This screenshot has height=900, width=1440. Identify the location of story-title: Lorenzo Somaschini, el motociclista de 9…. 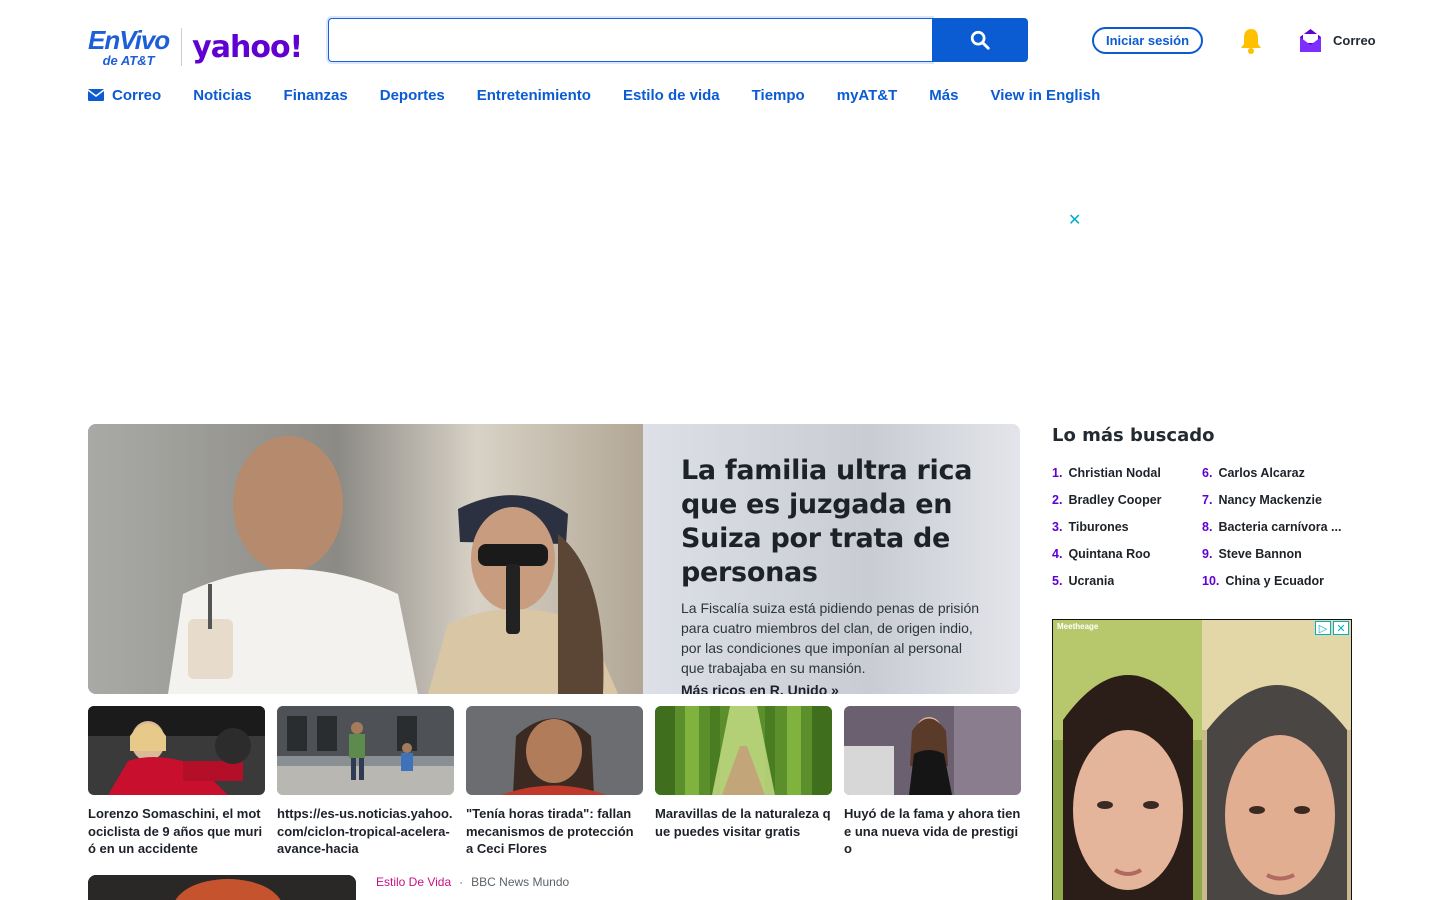
(175, 831).